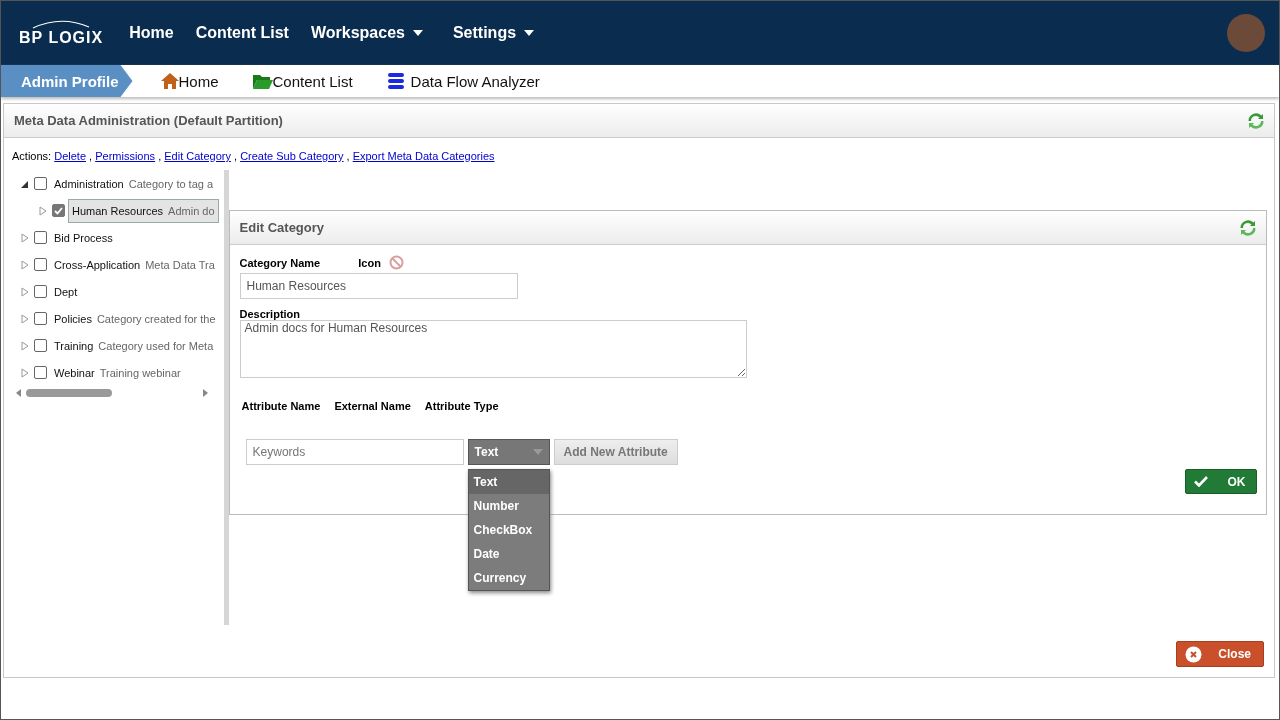 The image size is (1280, 720). Describe the element at coordinates (615, 452) in the screenshot. I see `add-attribute-button: Add New Attribute` at that location.